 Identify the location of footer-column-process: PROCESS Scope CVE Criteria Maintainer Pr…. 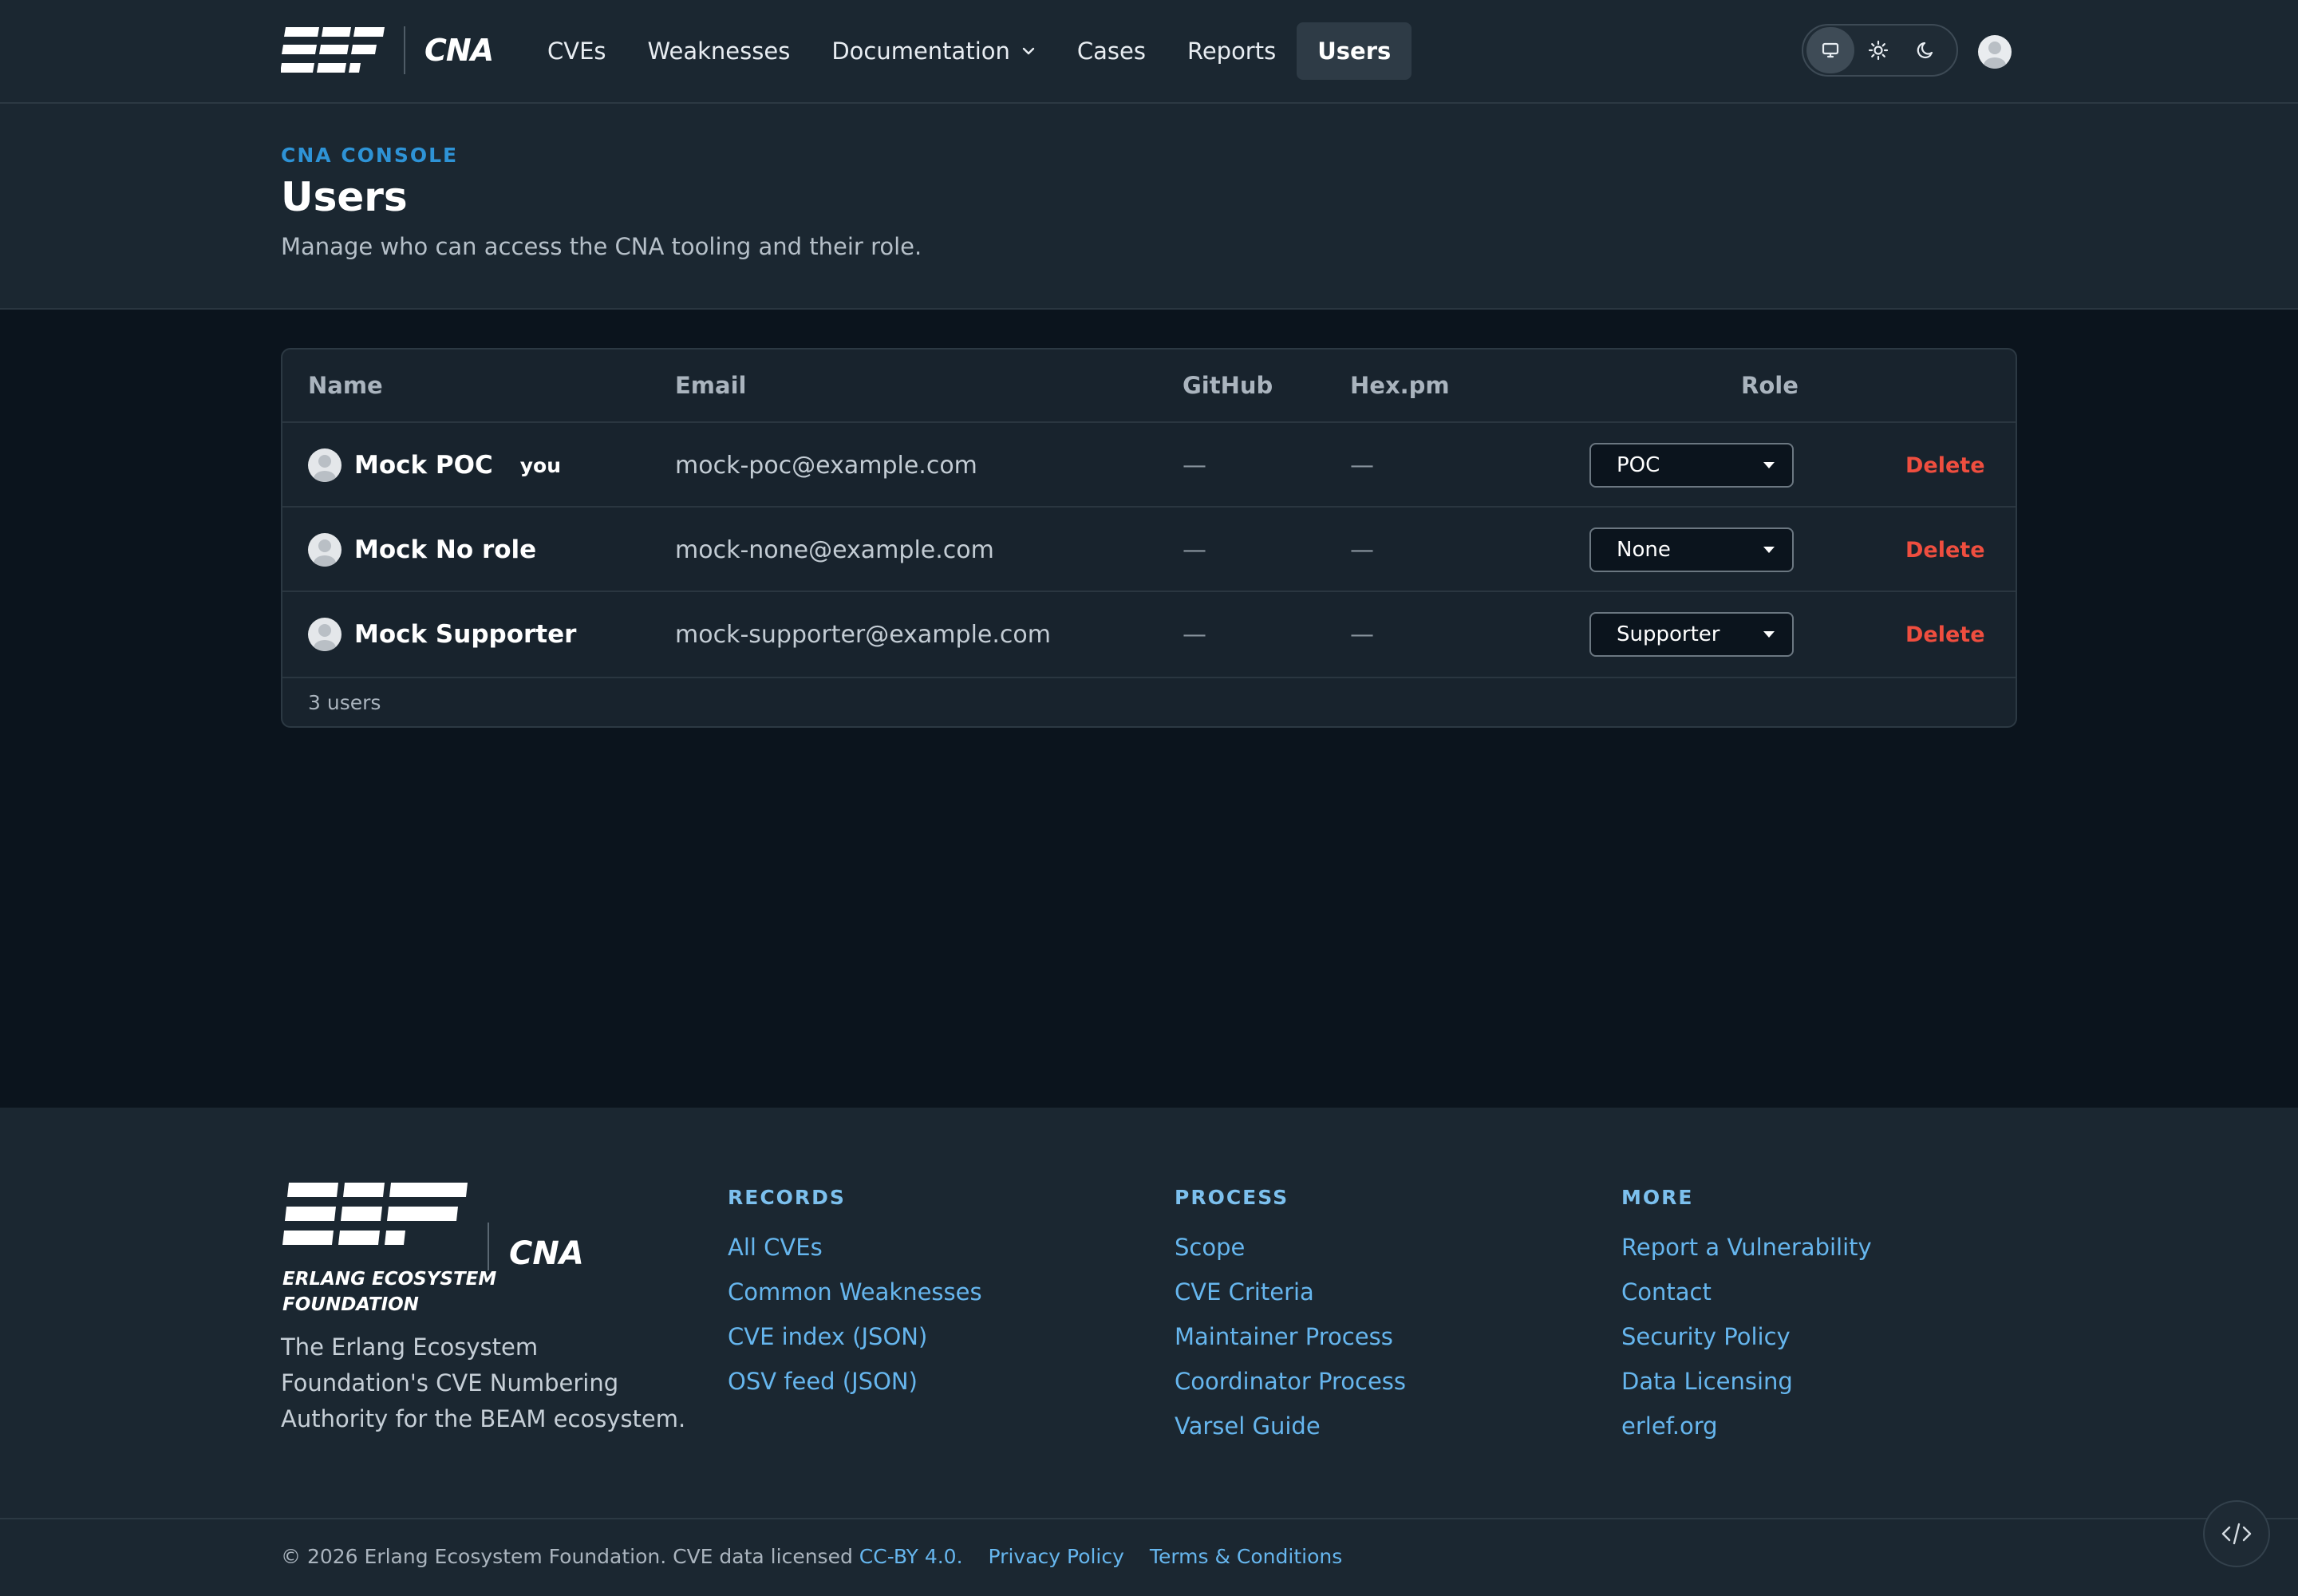
(1291, 1317).